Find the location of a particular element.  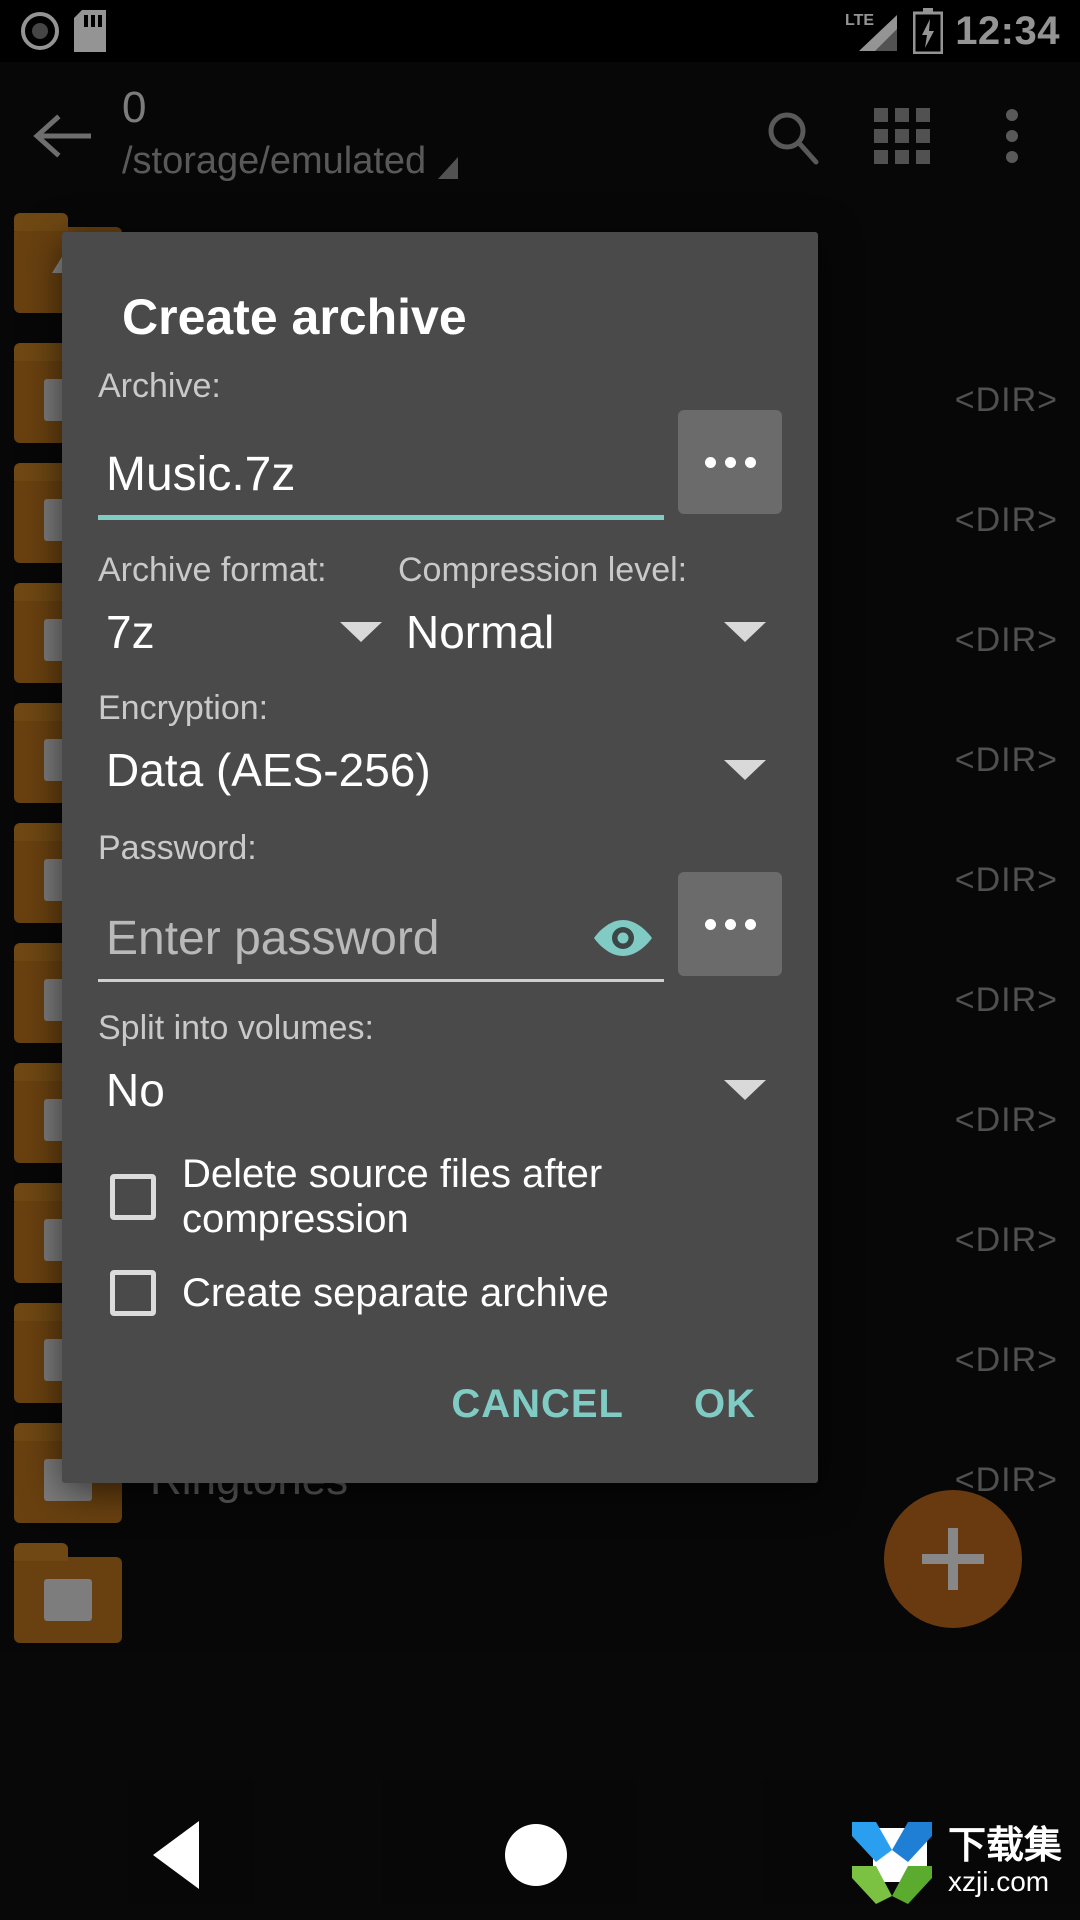

encryption-value: Data (AES-256) is located at coordinates (268, 770).